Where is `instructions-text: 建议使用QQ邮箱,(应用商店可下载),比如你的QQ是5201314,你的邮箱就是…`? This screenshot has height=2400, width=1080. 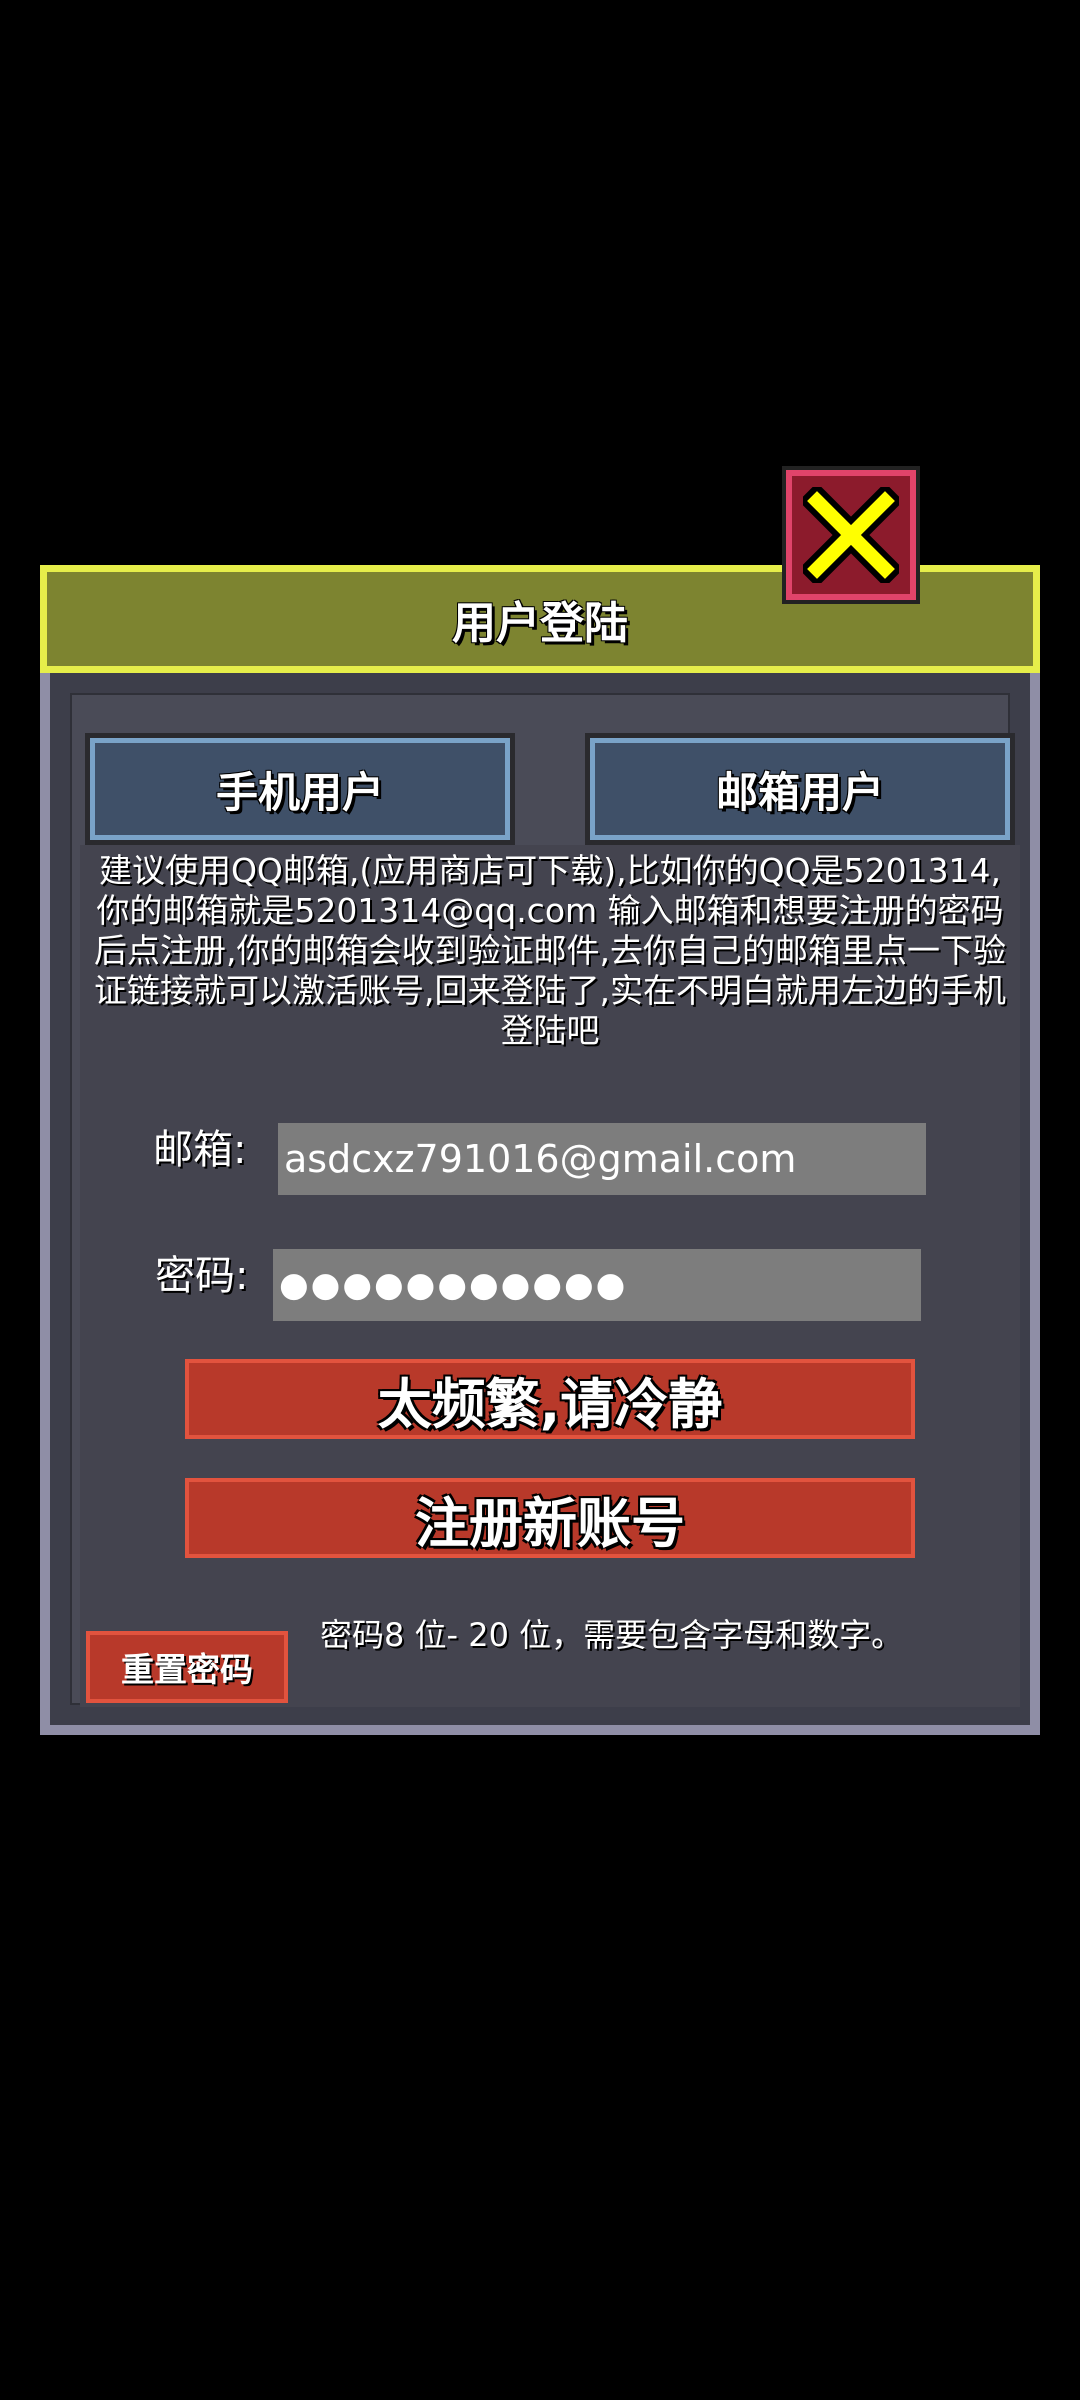
instructions-text: 建议使用QQ邮箱,(应用商店可下载),比如你的QQ是5201314,你的邮箱就是… is located at coordinates (550, 950).